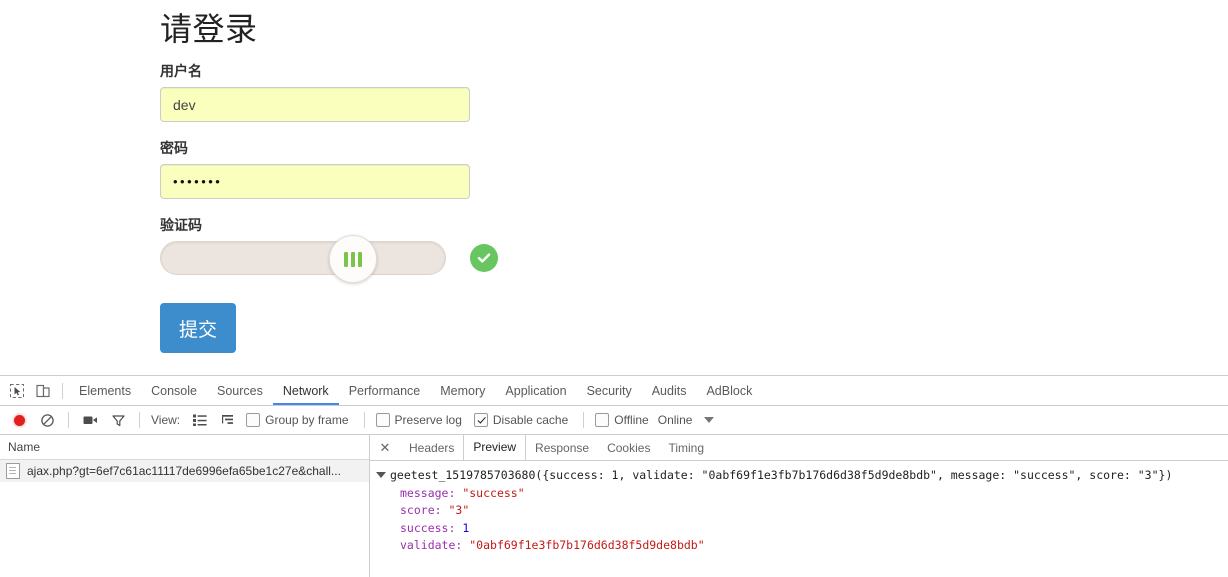 This screenshot has width=1228, height=577. What do you see at coordinates (385, 391) in the screenshot?
I see `tab-performance: Performance` at bounding box center [385, 391].